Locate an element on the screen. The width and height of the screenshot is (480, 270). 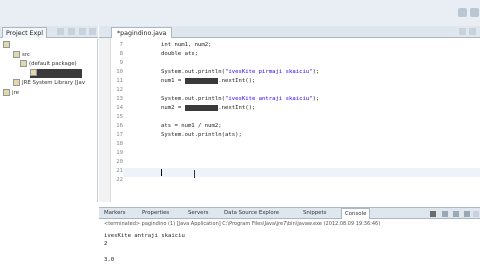
java-file-icon is located at coordinates (33, 72).